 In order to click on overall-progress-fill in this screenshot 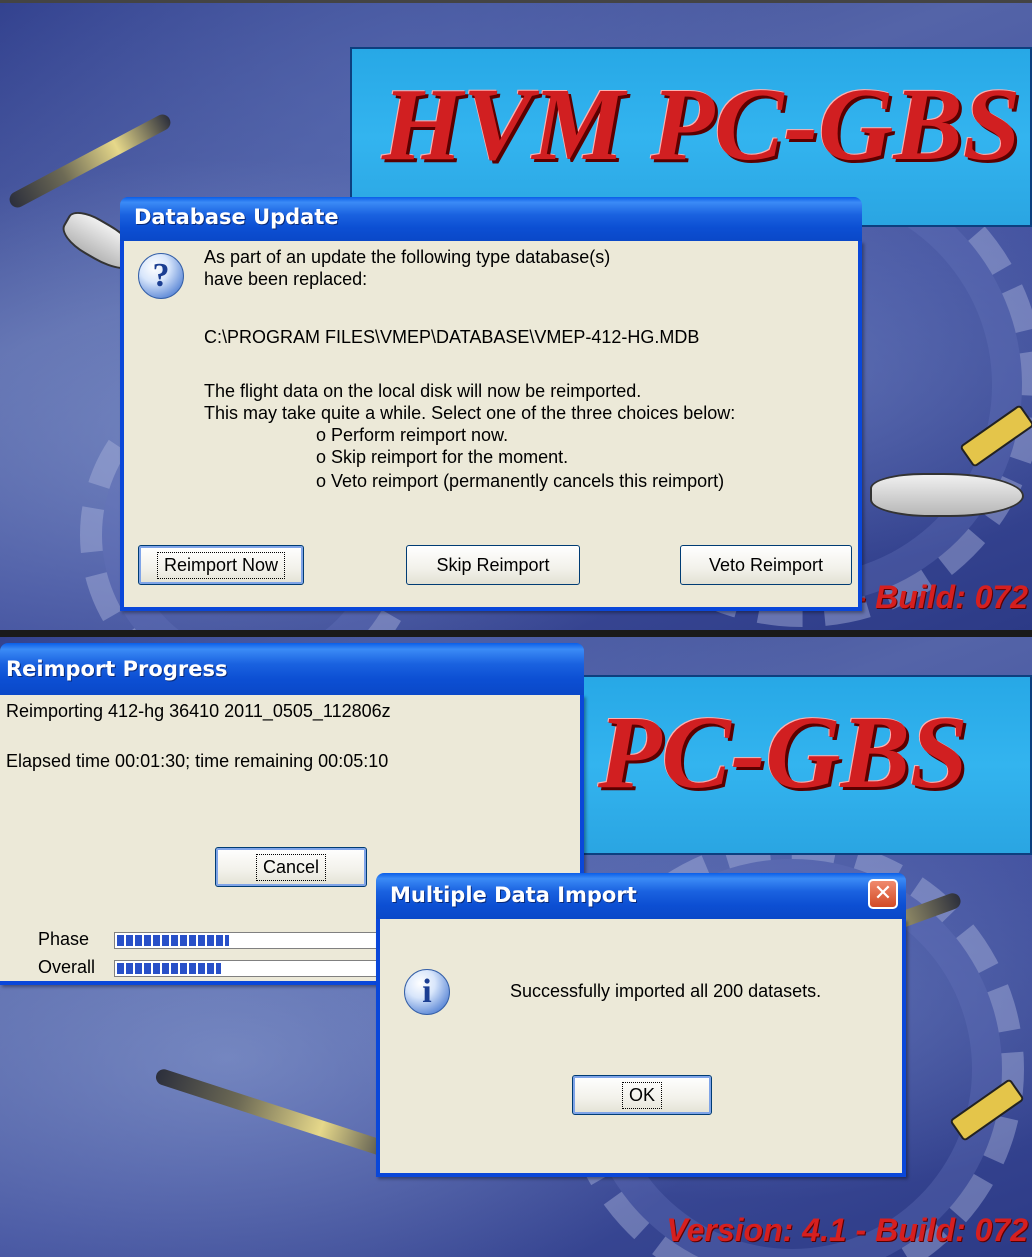, I will do `click(169, 968)`.